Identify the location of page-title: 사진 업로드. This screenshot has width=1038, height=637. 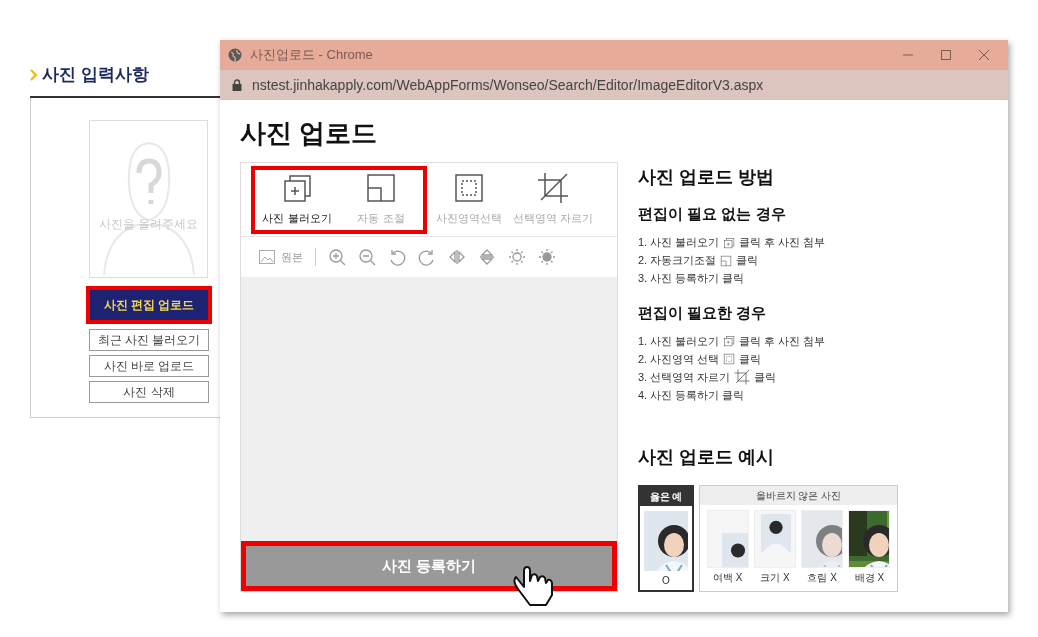
(309, 133).